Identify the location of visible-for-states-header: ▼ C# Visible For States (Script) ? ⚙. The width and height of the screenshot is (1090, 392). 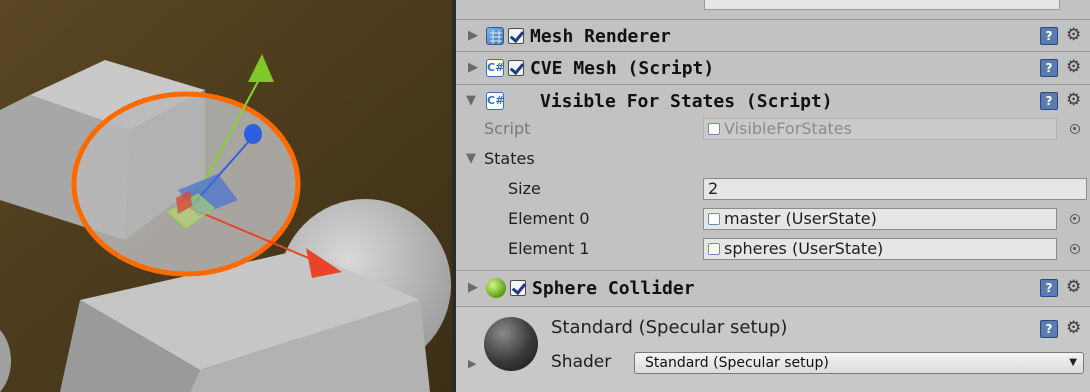
(773, 101).